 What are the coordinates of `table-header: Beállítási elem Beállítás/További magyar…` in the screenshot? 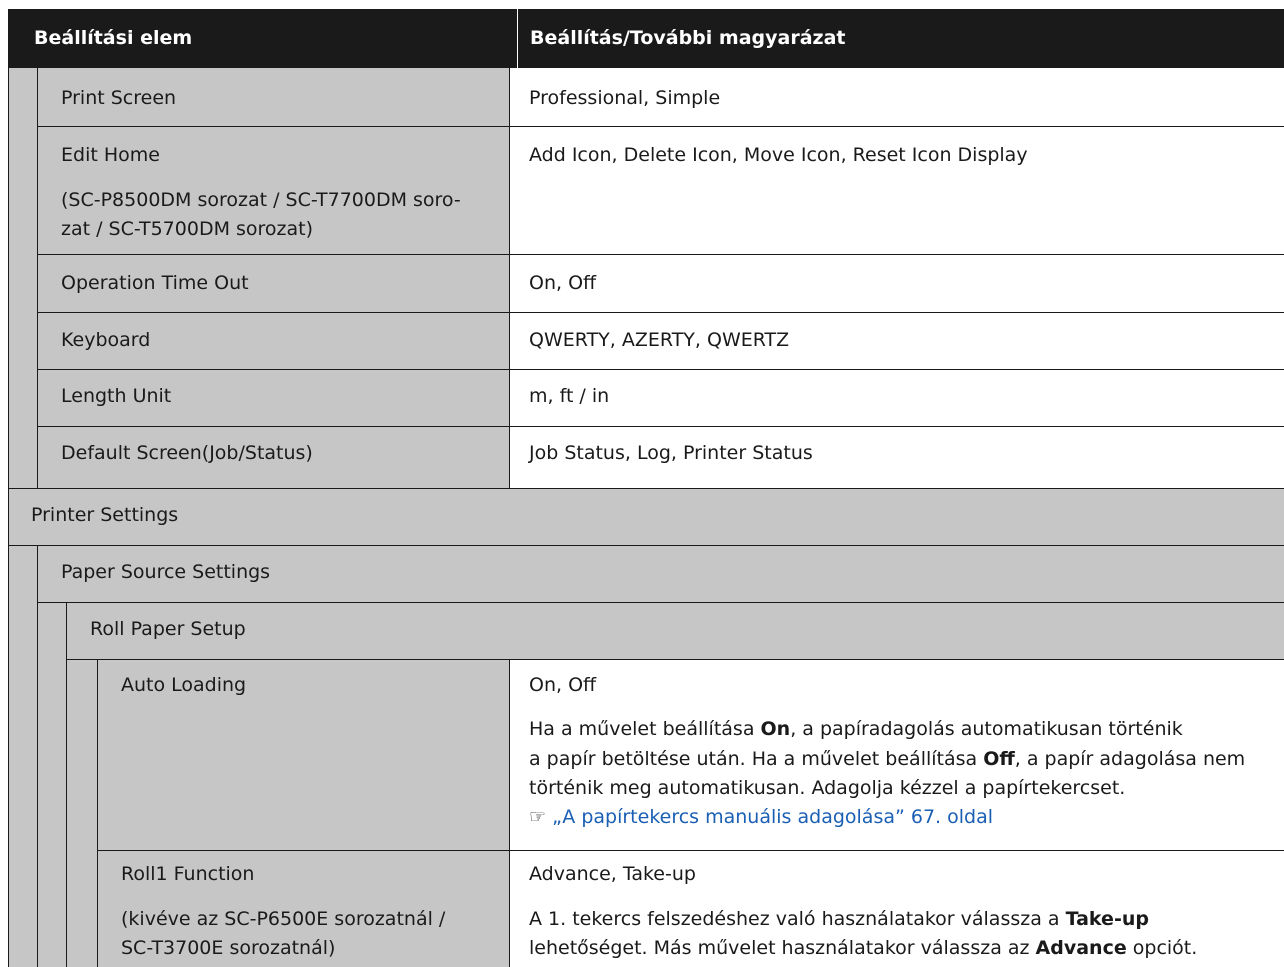 It's located at (646, 38).